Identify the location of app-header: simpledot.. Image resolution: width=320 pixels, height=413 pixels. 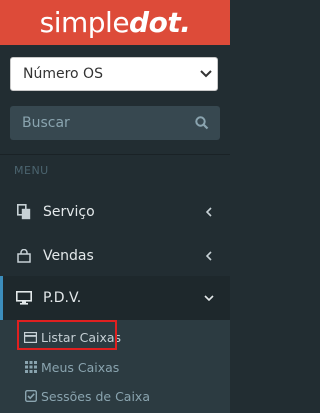
(115, 22).